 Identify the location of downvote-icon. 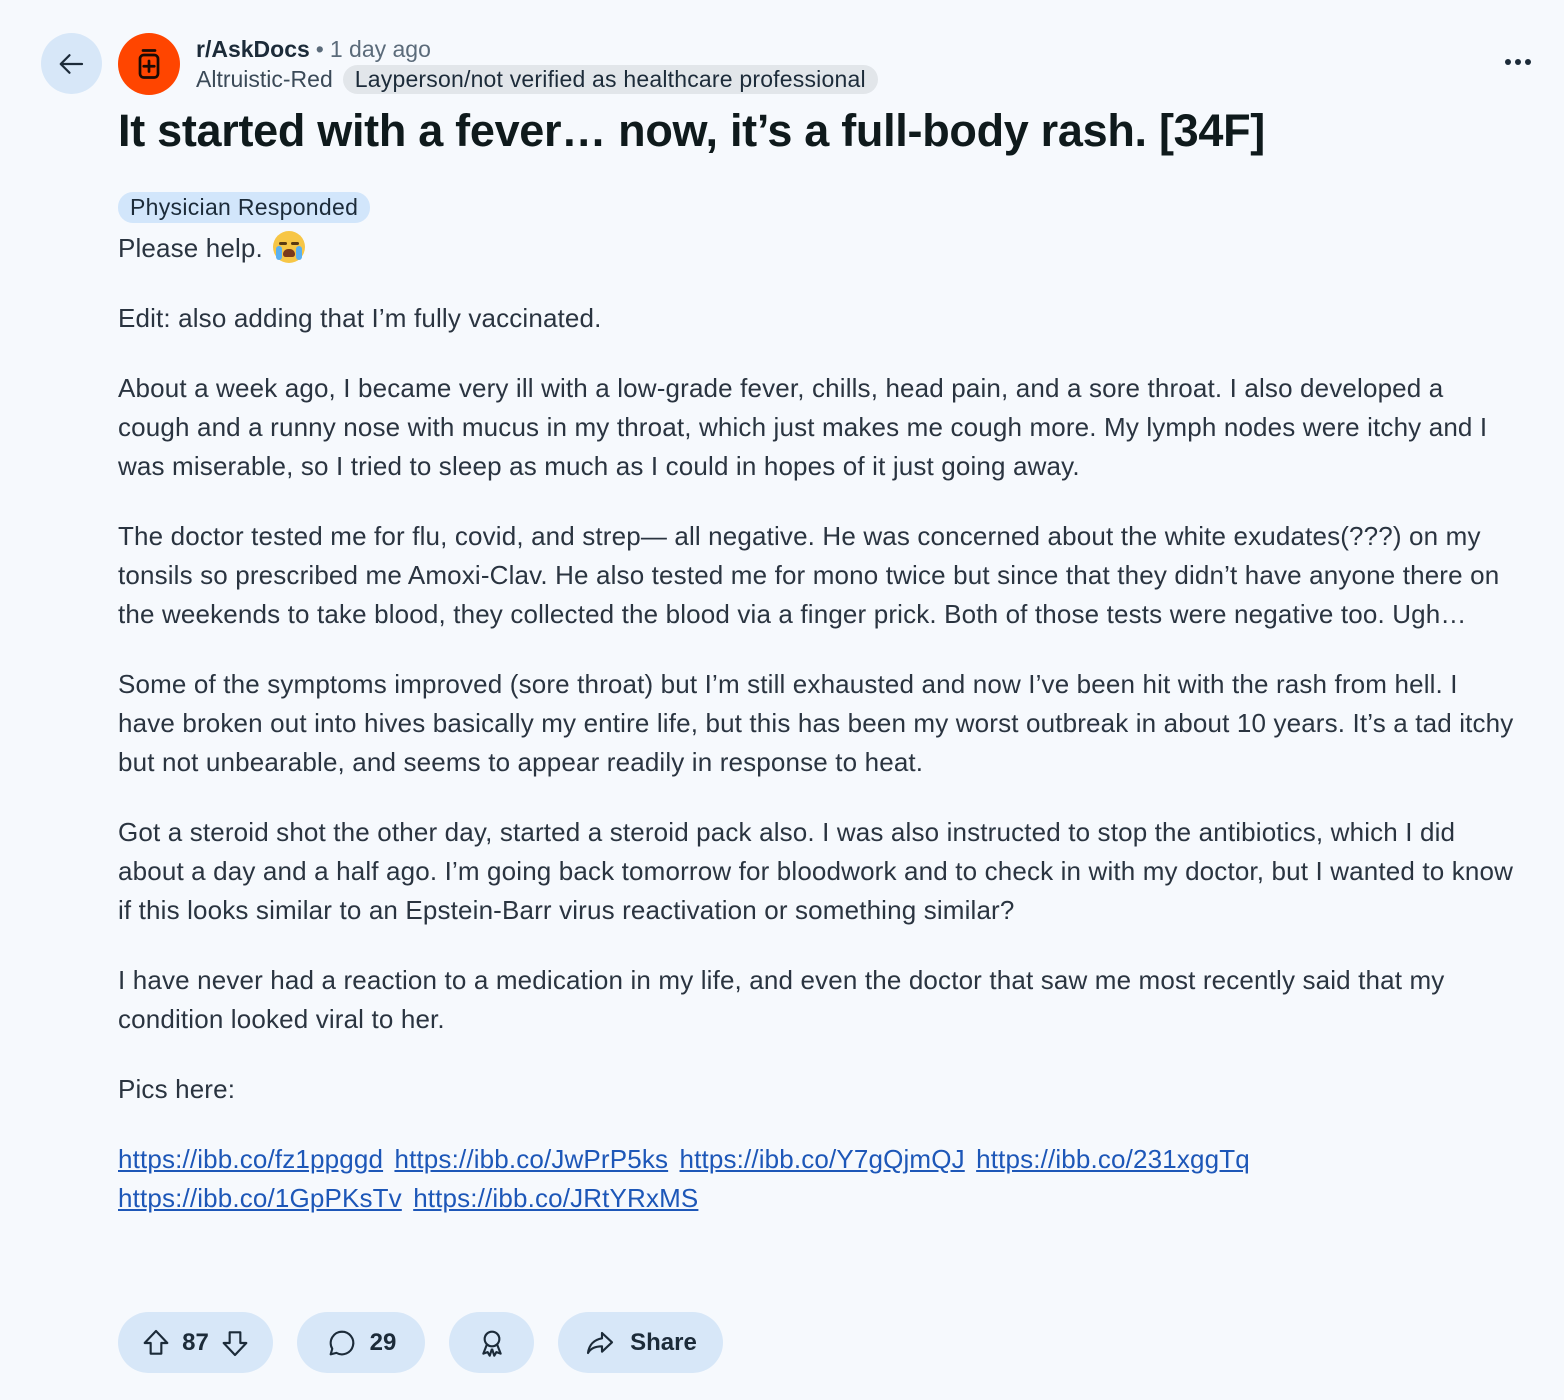
(235, 1343).